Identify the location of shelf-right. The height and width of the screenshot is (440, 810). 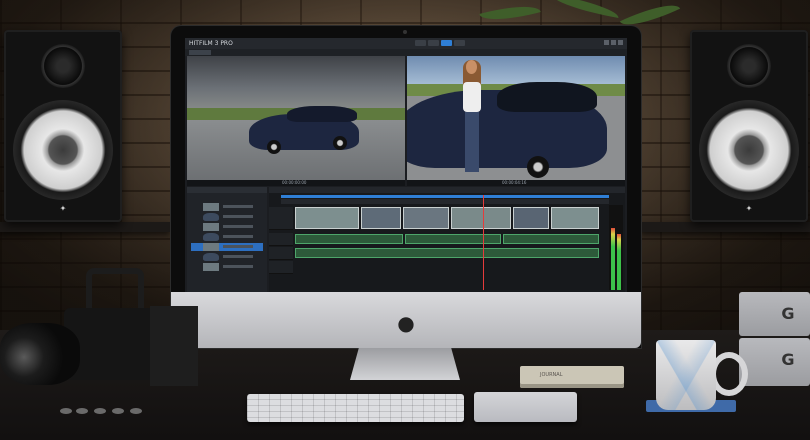
(725, 227).